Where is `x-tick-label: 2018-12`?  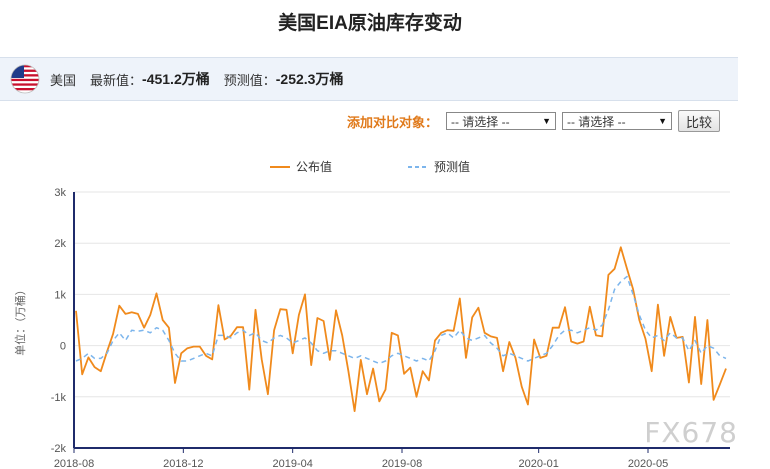
x-tick-label: 2018-12 is located at coordinates (183, 463).